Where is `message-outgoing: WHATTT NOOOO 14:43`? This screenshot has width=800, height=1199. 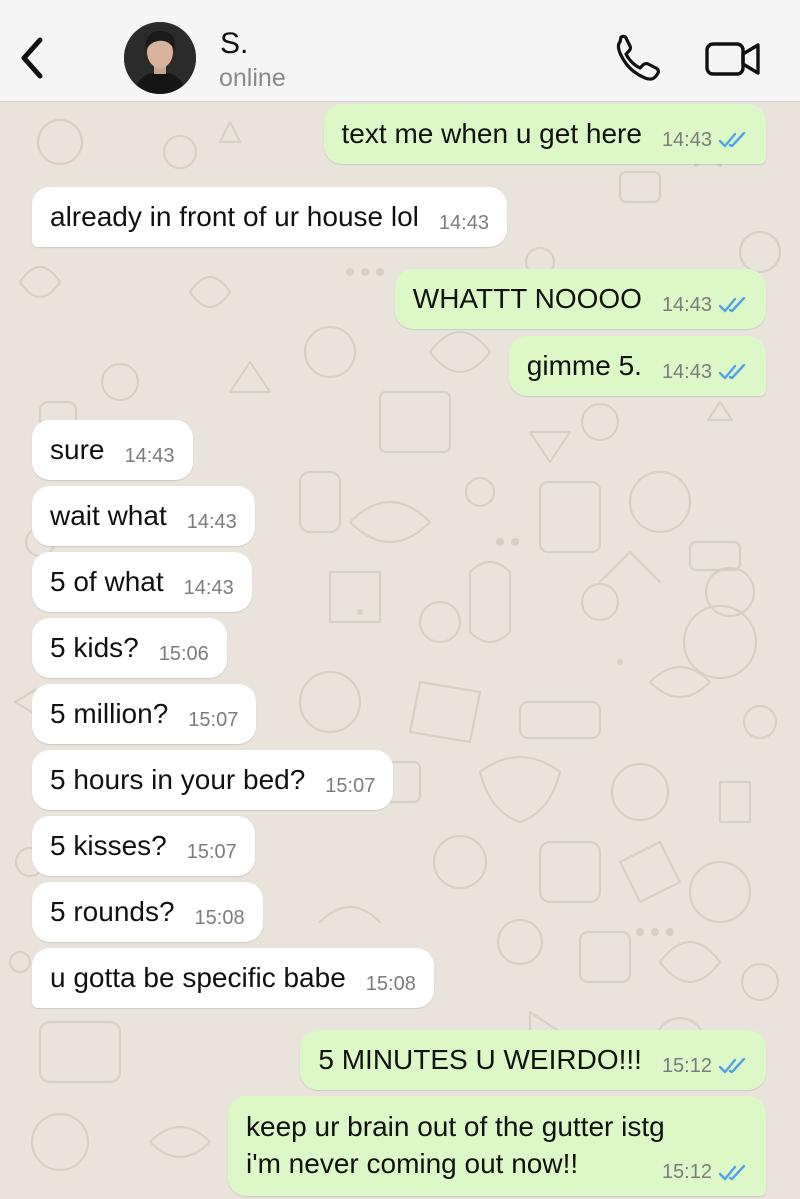 message-outgoing: WHATTT NOOOO 14:43 is located at coordinates (580, 299).